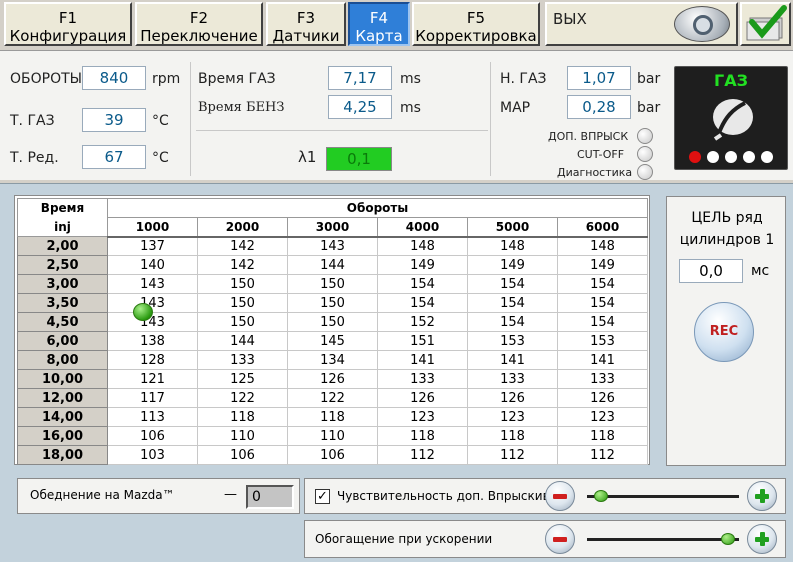 The height and width of the screenshot is (562, 793). What do you see at coordinates (143, 312) in the screenshot?
I see `map-cursor` at bounding box center [143, 312].